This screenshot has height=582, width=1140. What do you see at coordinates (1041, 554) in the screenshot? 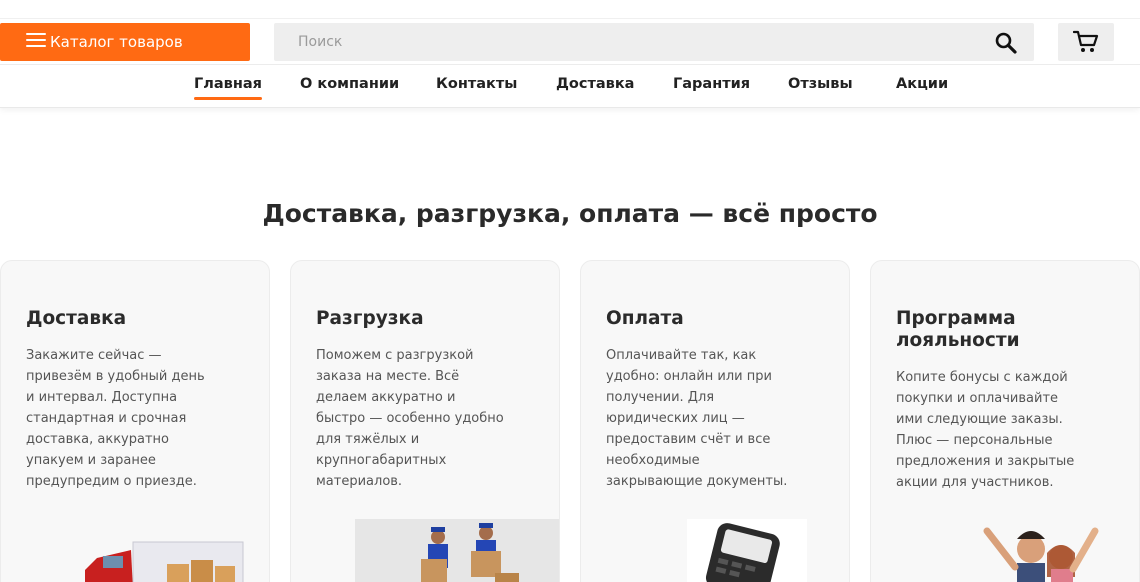
I see `happy-customers-image` at bounding box center [1041, 554].